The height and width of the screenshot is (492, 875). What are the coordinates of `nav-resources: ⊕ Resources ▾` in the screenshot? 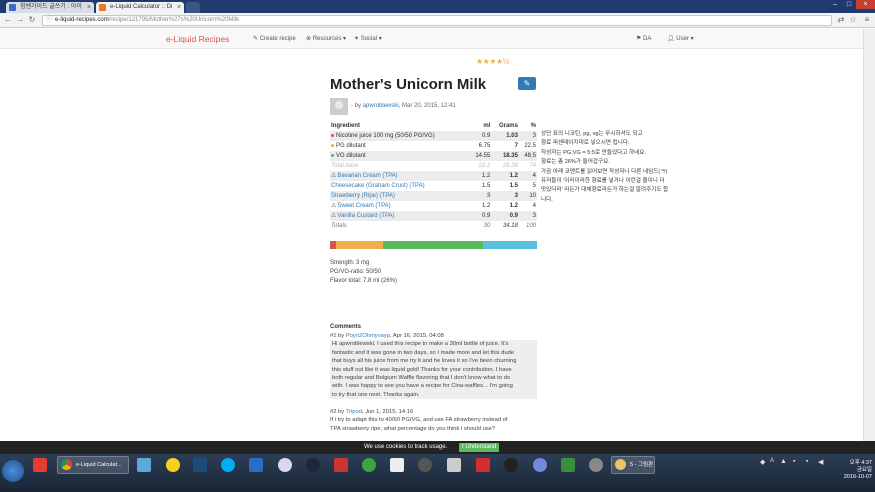 It's located at (326, 38).